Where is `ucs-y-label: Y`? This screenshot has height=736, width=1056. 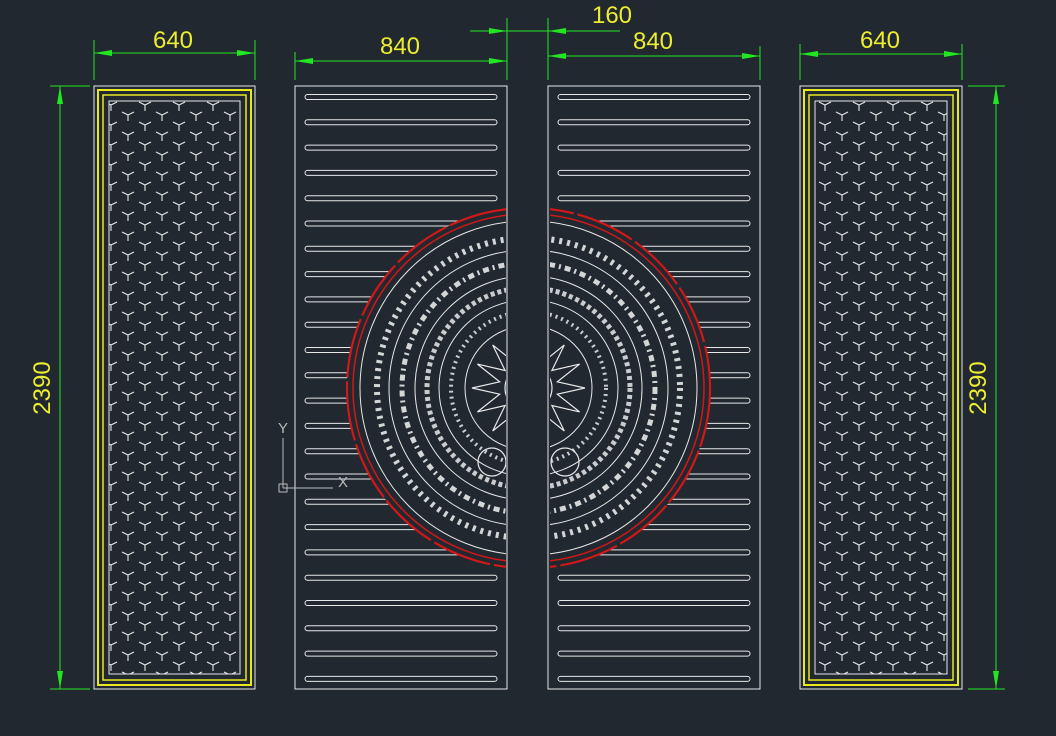 ucs-y-label: Y is located at coordinates (283, 428).